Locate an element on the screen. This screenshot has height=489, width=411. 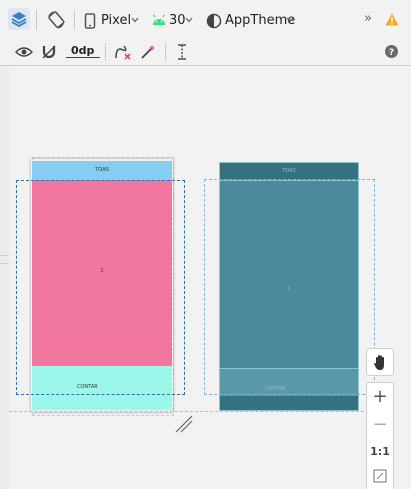
hand-icon is located at coordinates (380, 362).